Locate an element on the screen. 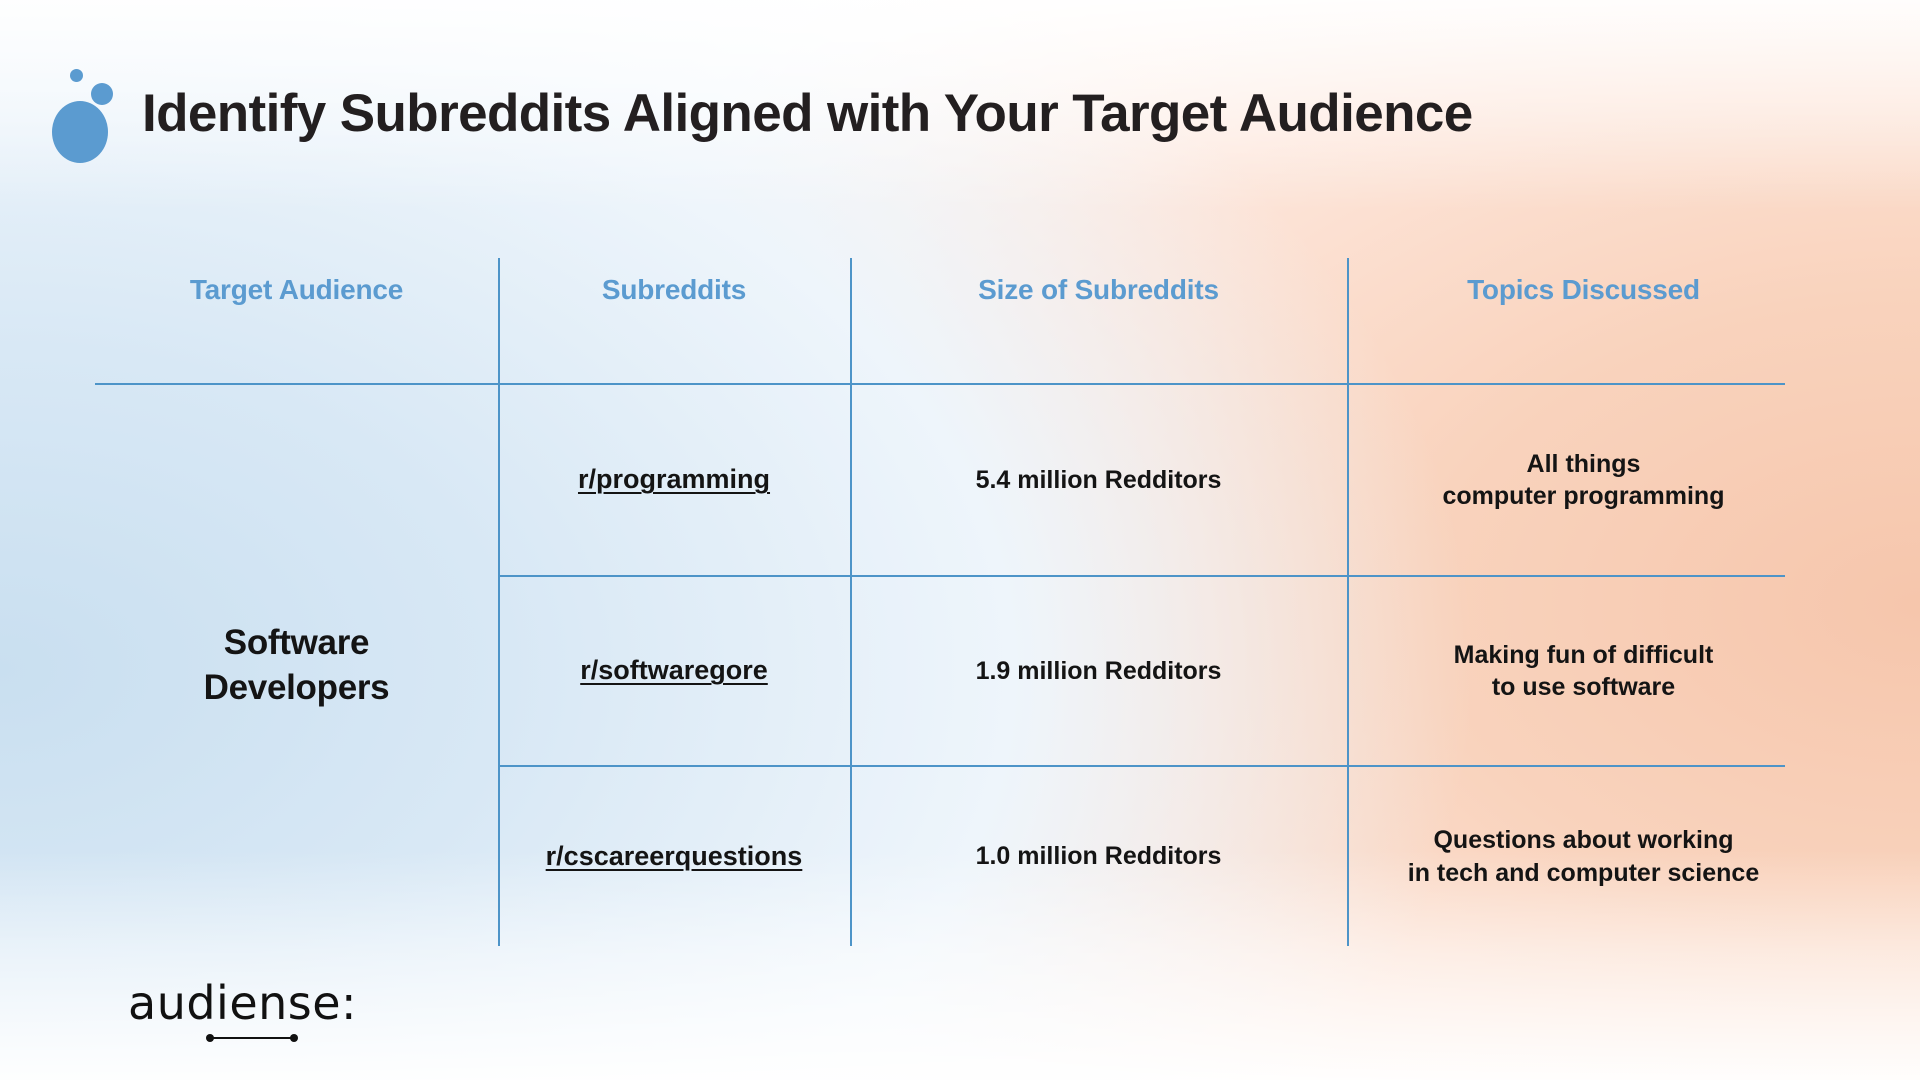  table-row: r/cscareerquestions is located at coordinates (674, 856).